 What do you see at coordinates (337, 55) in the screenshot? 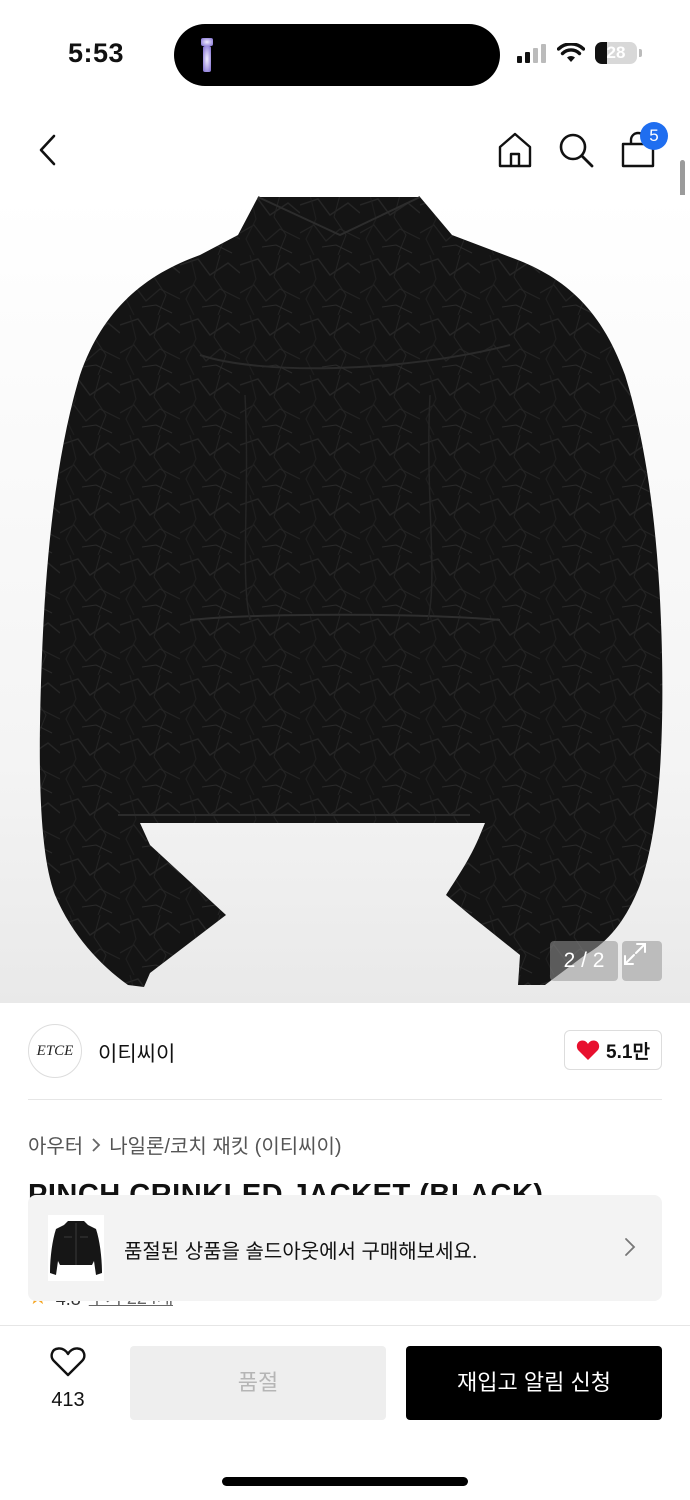
I see `dynamic-island` at bounding box center [337, 55].